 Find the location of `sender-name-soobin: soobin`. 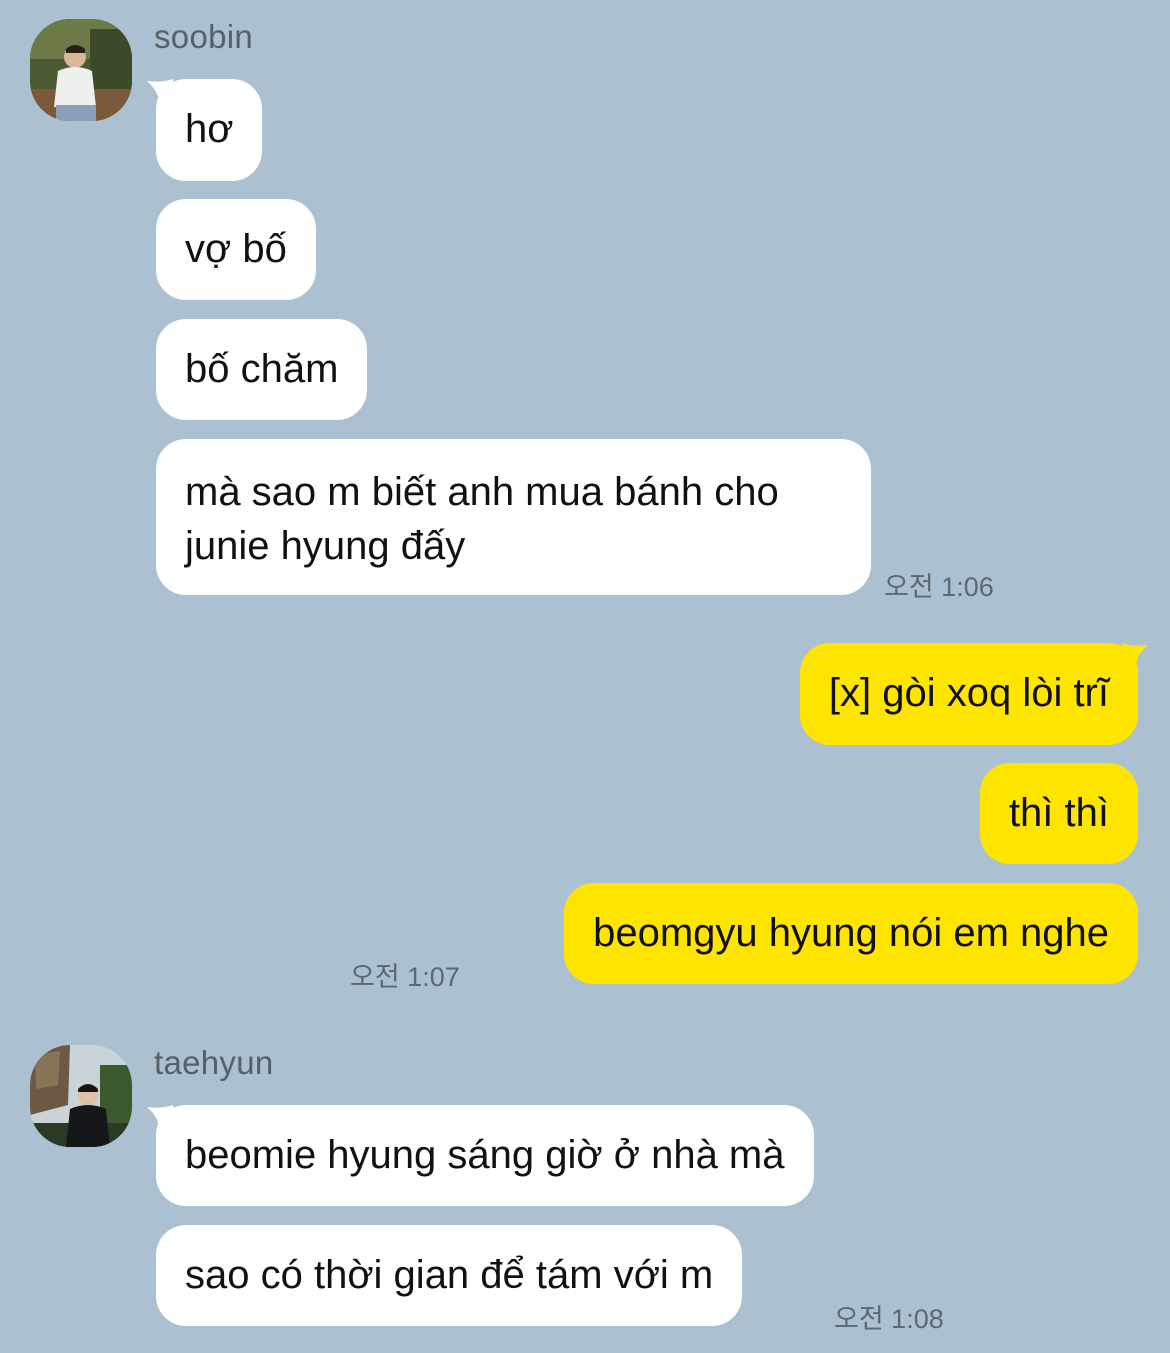

sender-name-soobin: soobin is located at coordinates (204, 36).